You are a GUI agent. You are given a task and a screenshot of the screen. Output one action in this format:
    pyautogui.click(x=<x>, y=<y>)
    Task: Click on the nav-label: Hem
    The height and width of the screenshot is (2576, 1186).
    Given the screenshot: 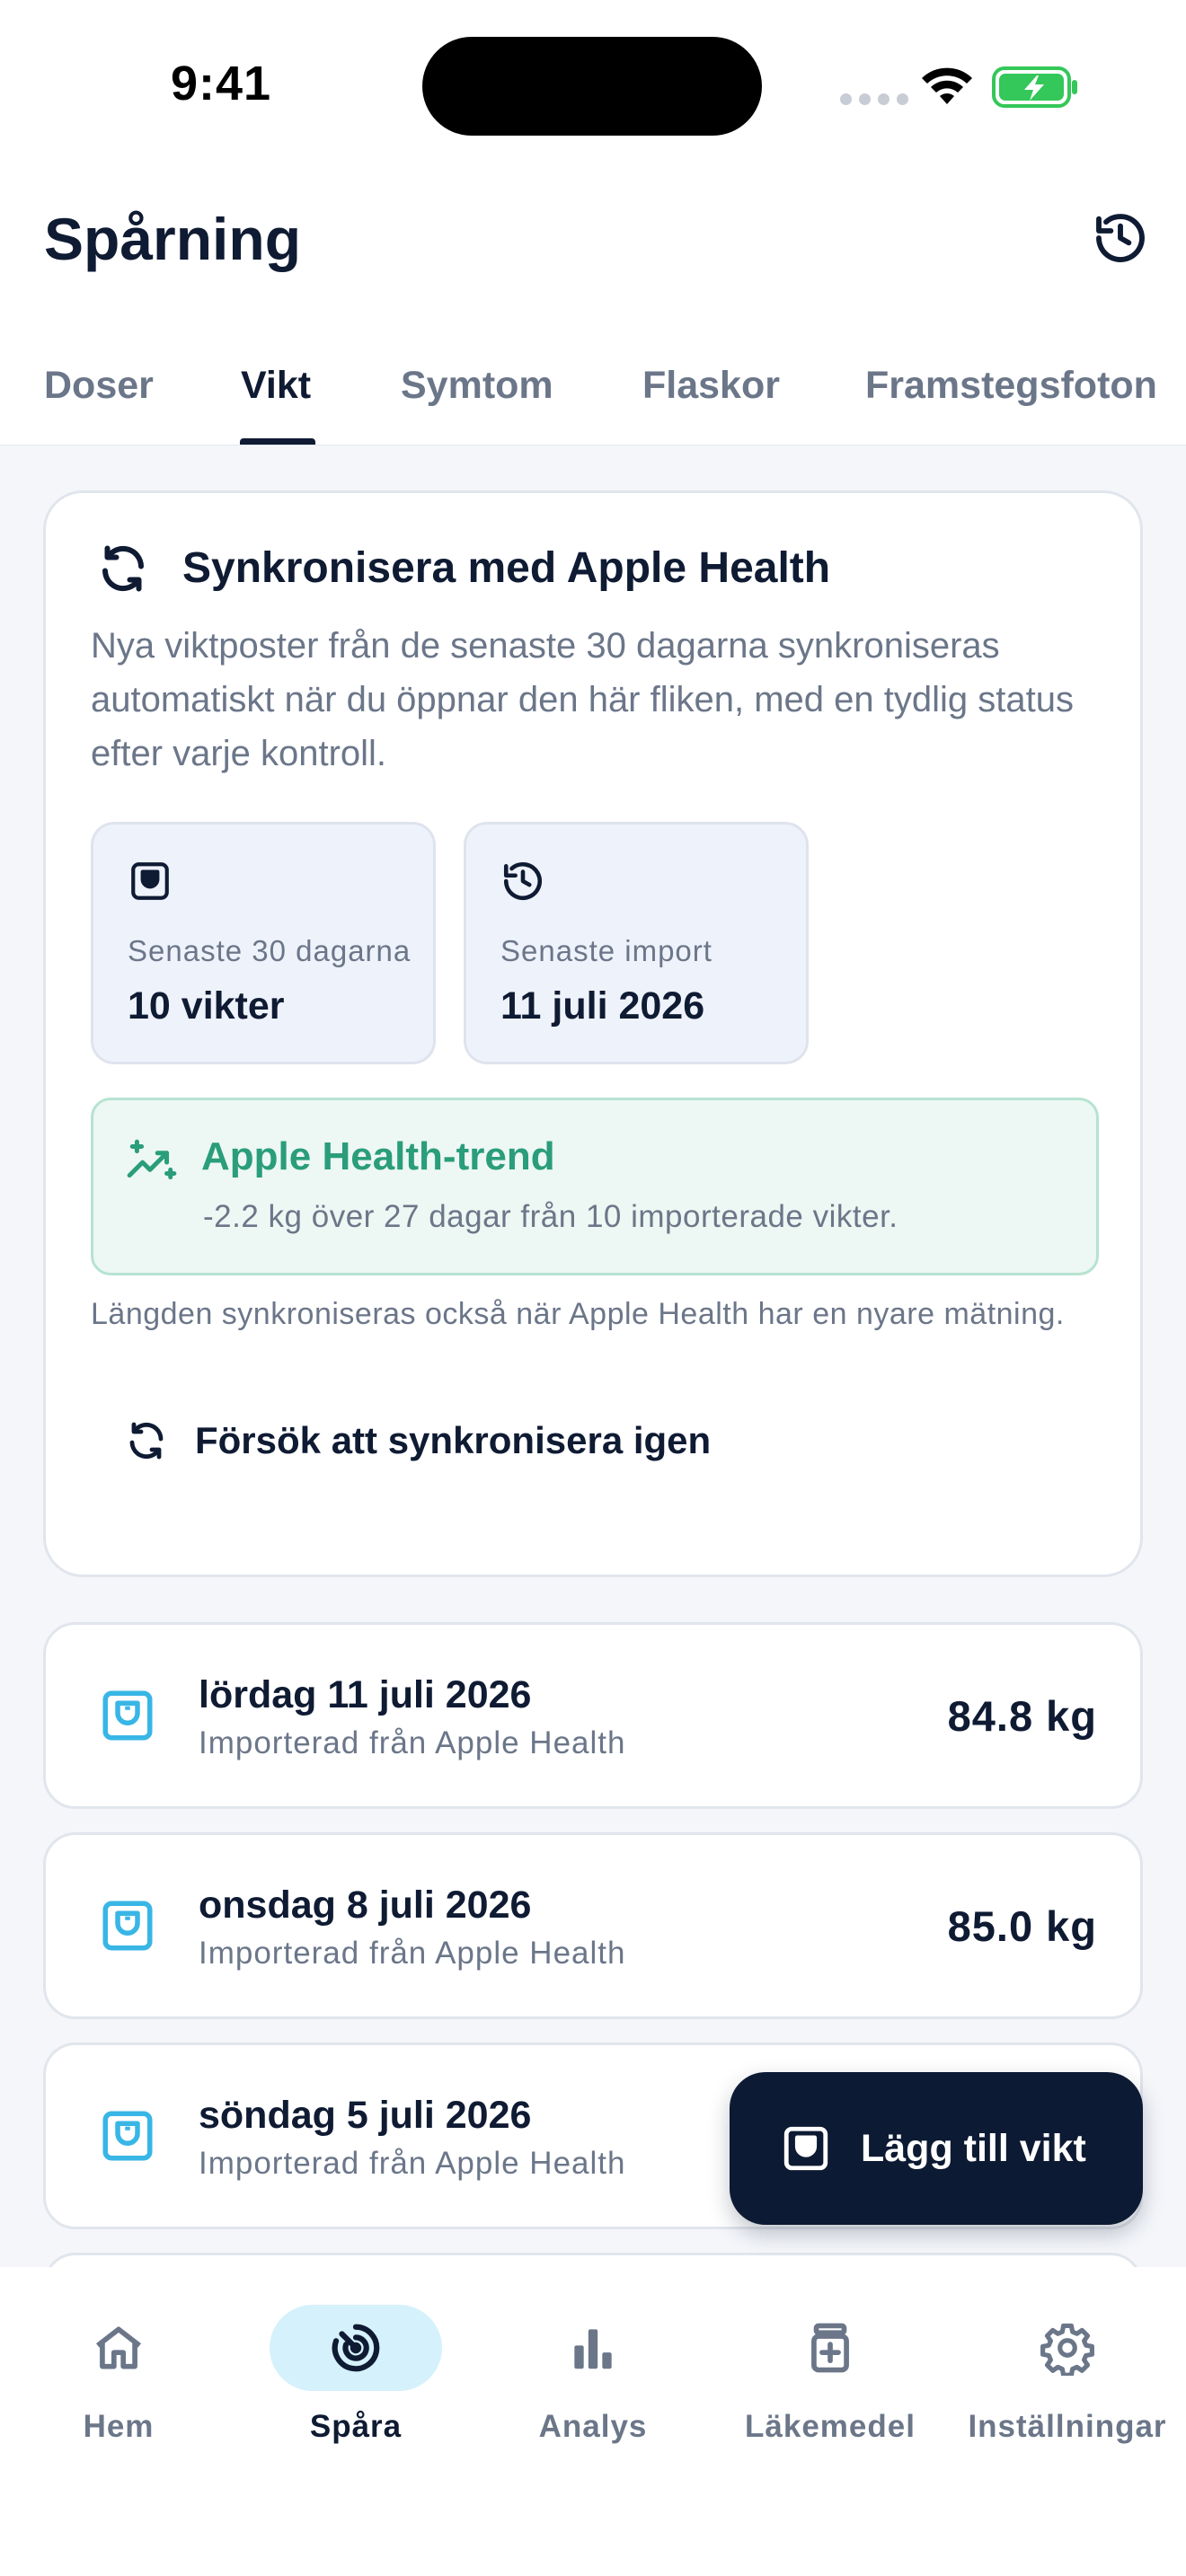 What is the action you would take?
    pyautogui.click(x=119, y=2426)
    